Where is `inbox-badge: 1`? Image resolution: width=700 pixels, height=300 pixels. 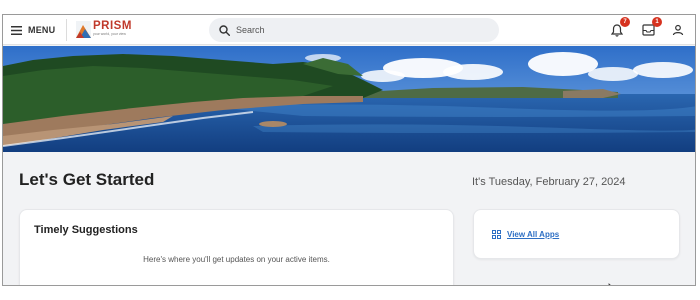
inbox-badge: 1 is located at coordinates (657, 22).